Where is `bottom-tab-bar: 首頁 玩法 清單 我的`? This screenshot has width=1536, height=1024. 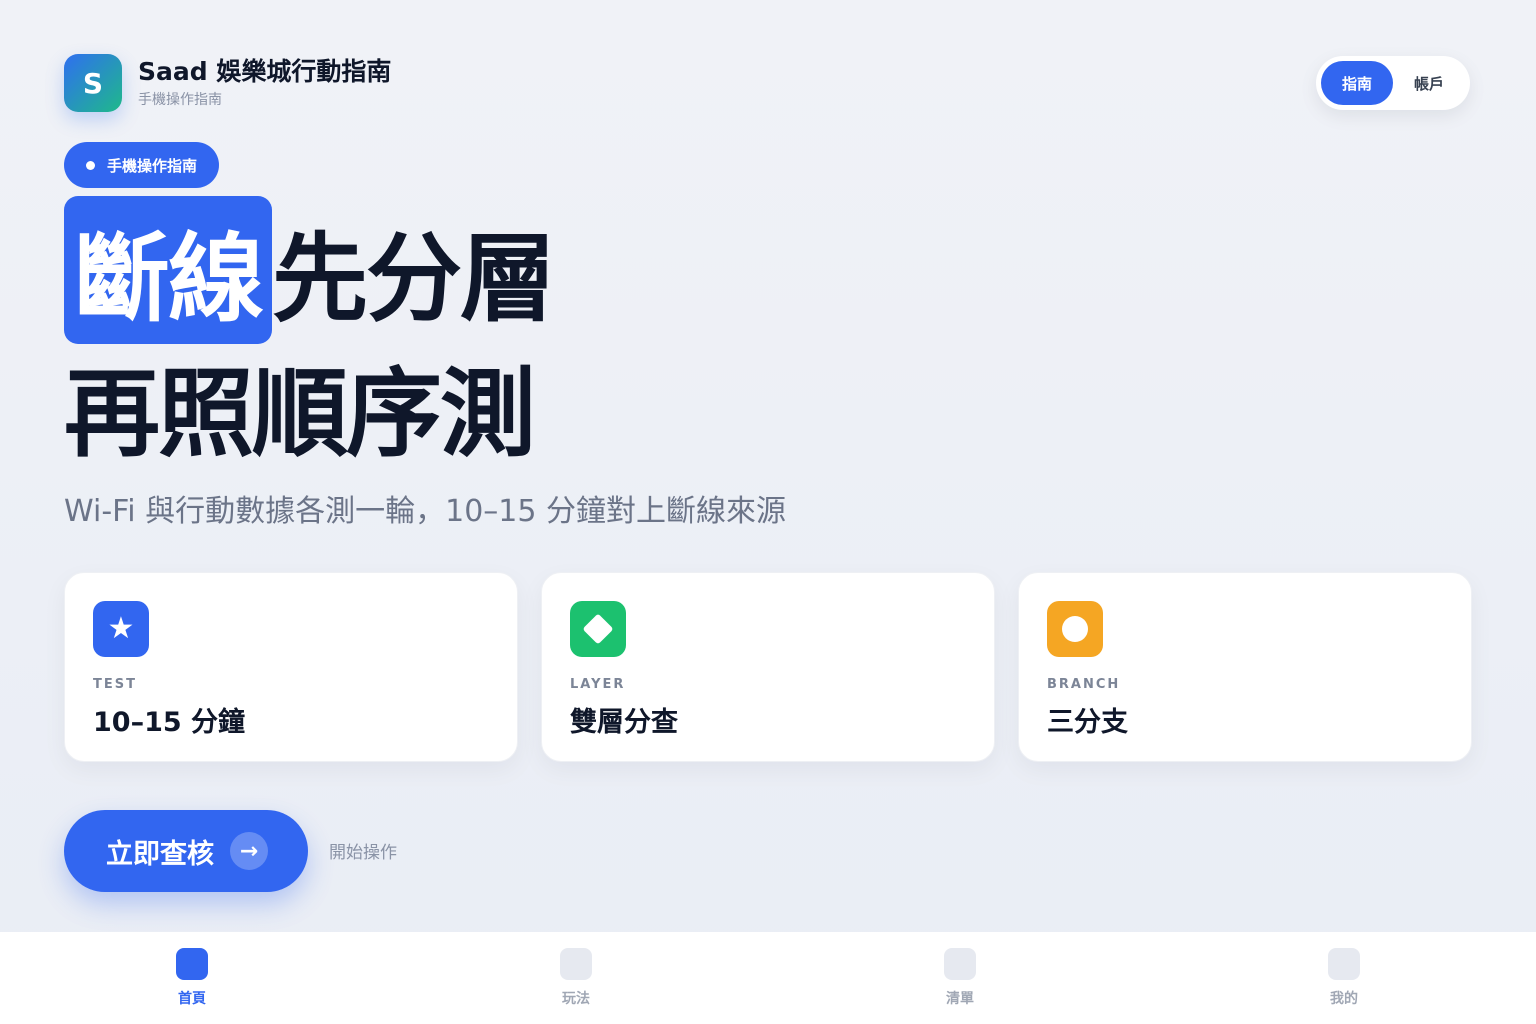 bottom-tab-bar: 首頁 玩法 清單 我的 is located at coordinates (768, 978).